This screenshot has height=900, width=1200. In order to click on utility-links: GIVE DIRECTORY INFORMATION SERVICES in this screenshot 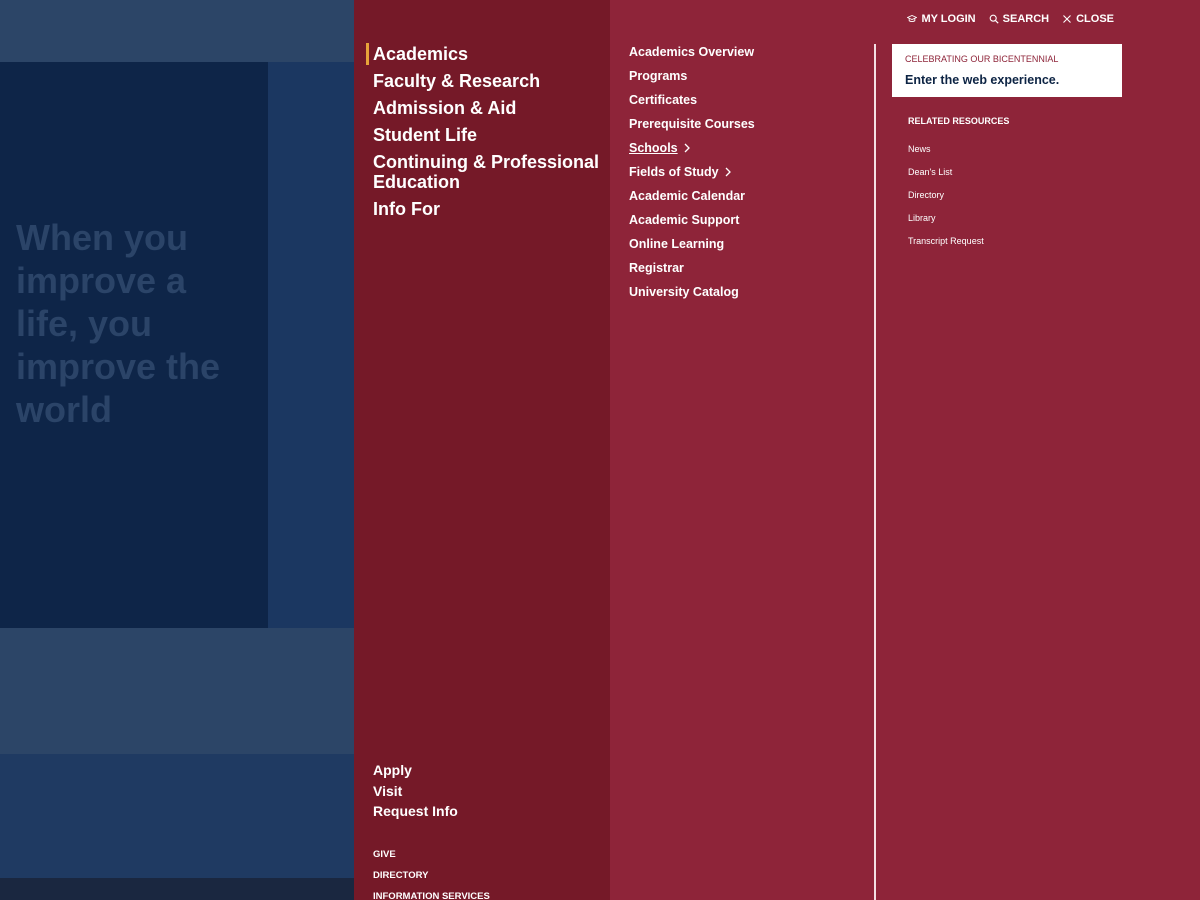, I will do `click(431, 872)`.